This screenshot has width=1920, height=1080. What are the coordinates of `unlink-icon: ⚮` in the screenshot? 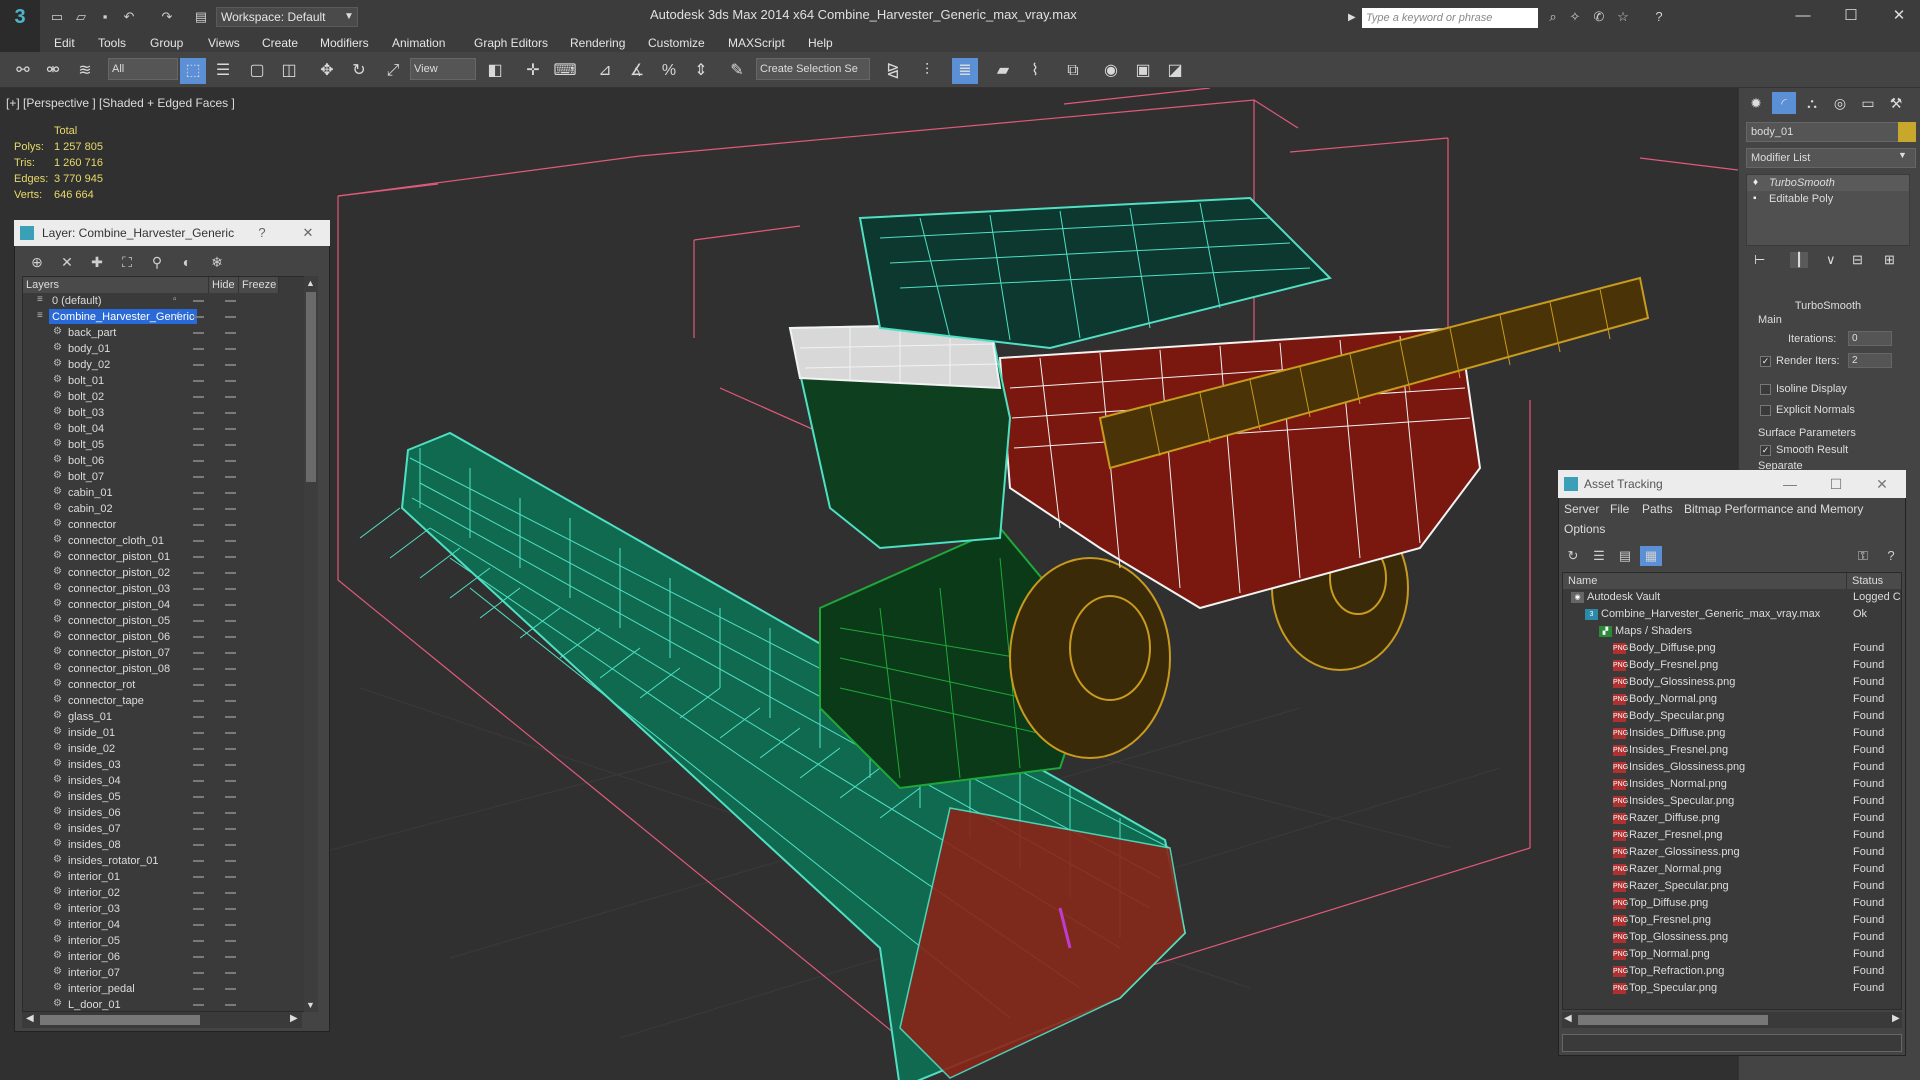 It's located at (53, 71).